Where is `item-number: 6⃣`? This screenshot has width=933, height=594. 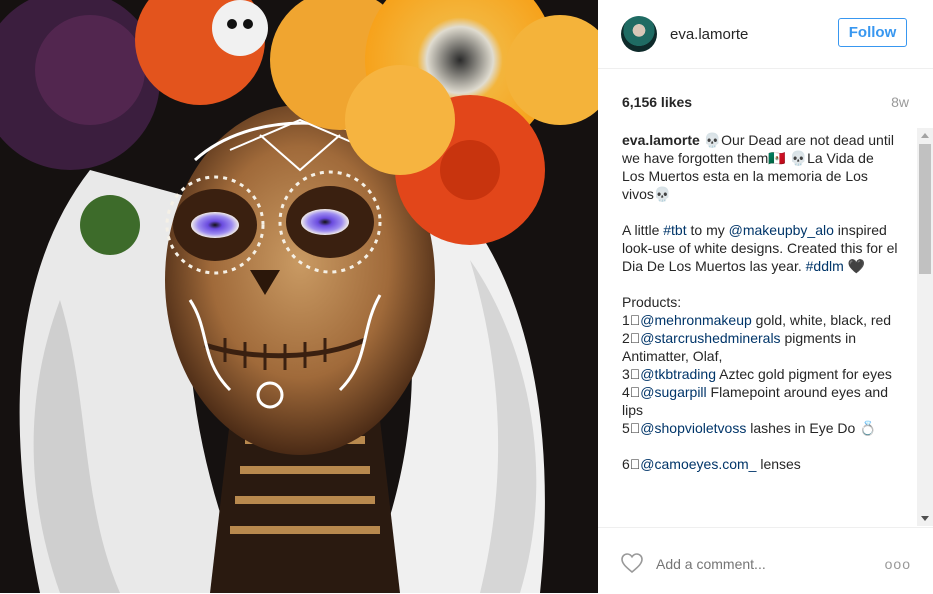 item-number: 6⃣ is located at coordinates (631, 464).